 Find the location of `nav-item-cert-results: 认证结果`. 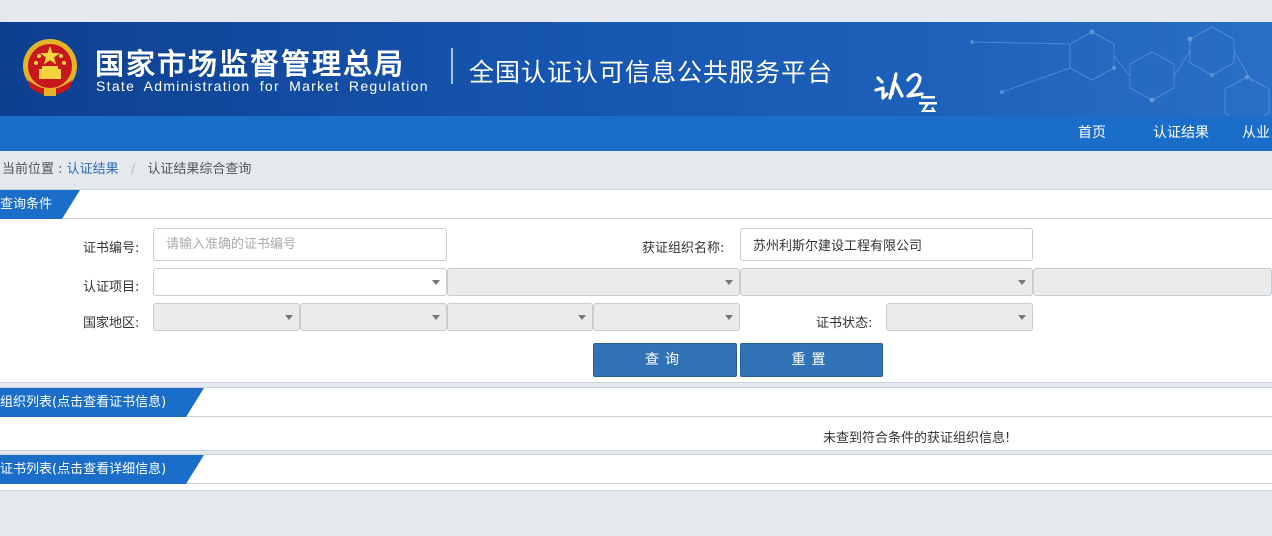

nav-item-cert-results: 认证结果 is located at coordinates (1181, 133).